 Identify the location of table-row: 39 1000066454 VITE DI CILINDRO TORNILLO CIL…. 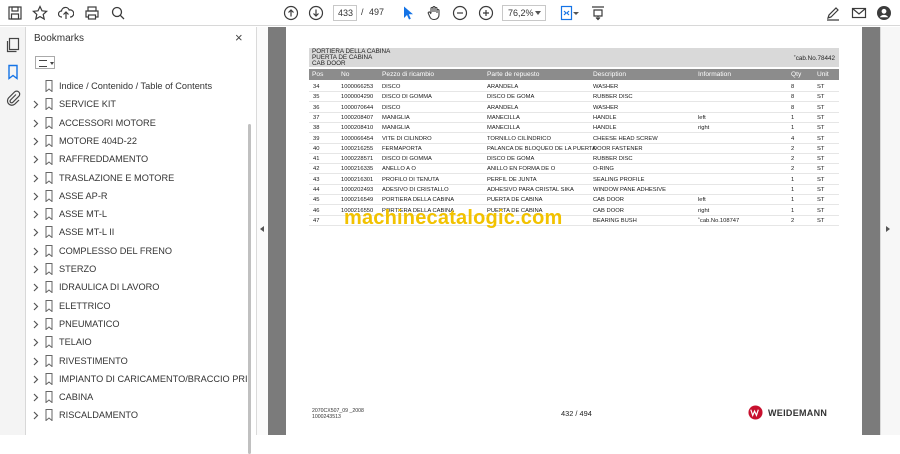
(574, 139).